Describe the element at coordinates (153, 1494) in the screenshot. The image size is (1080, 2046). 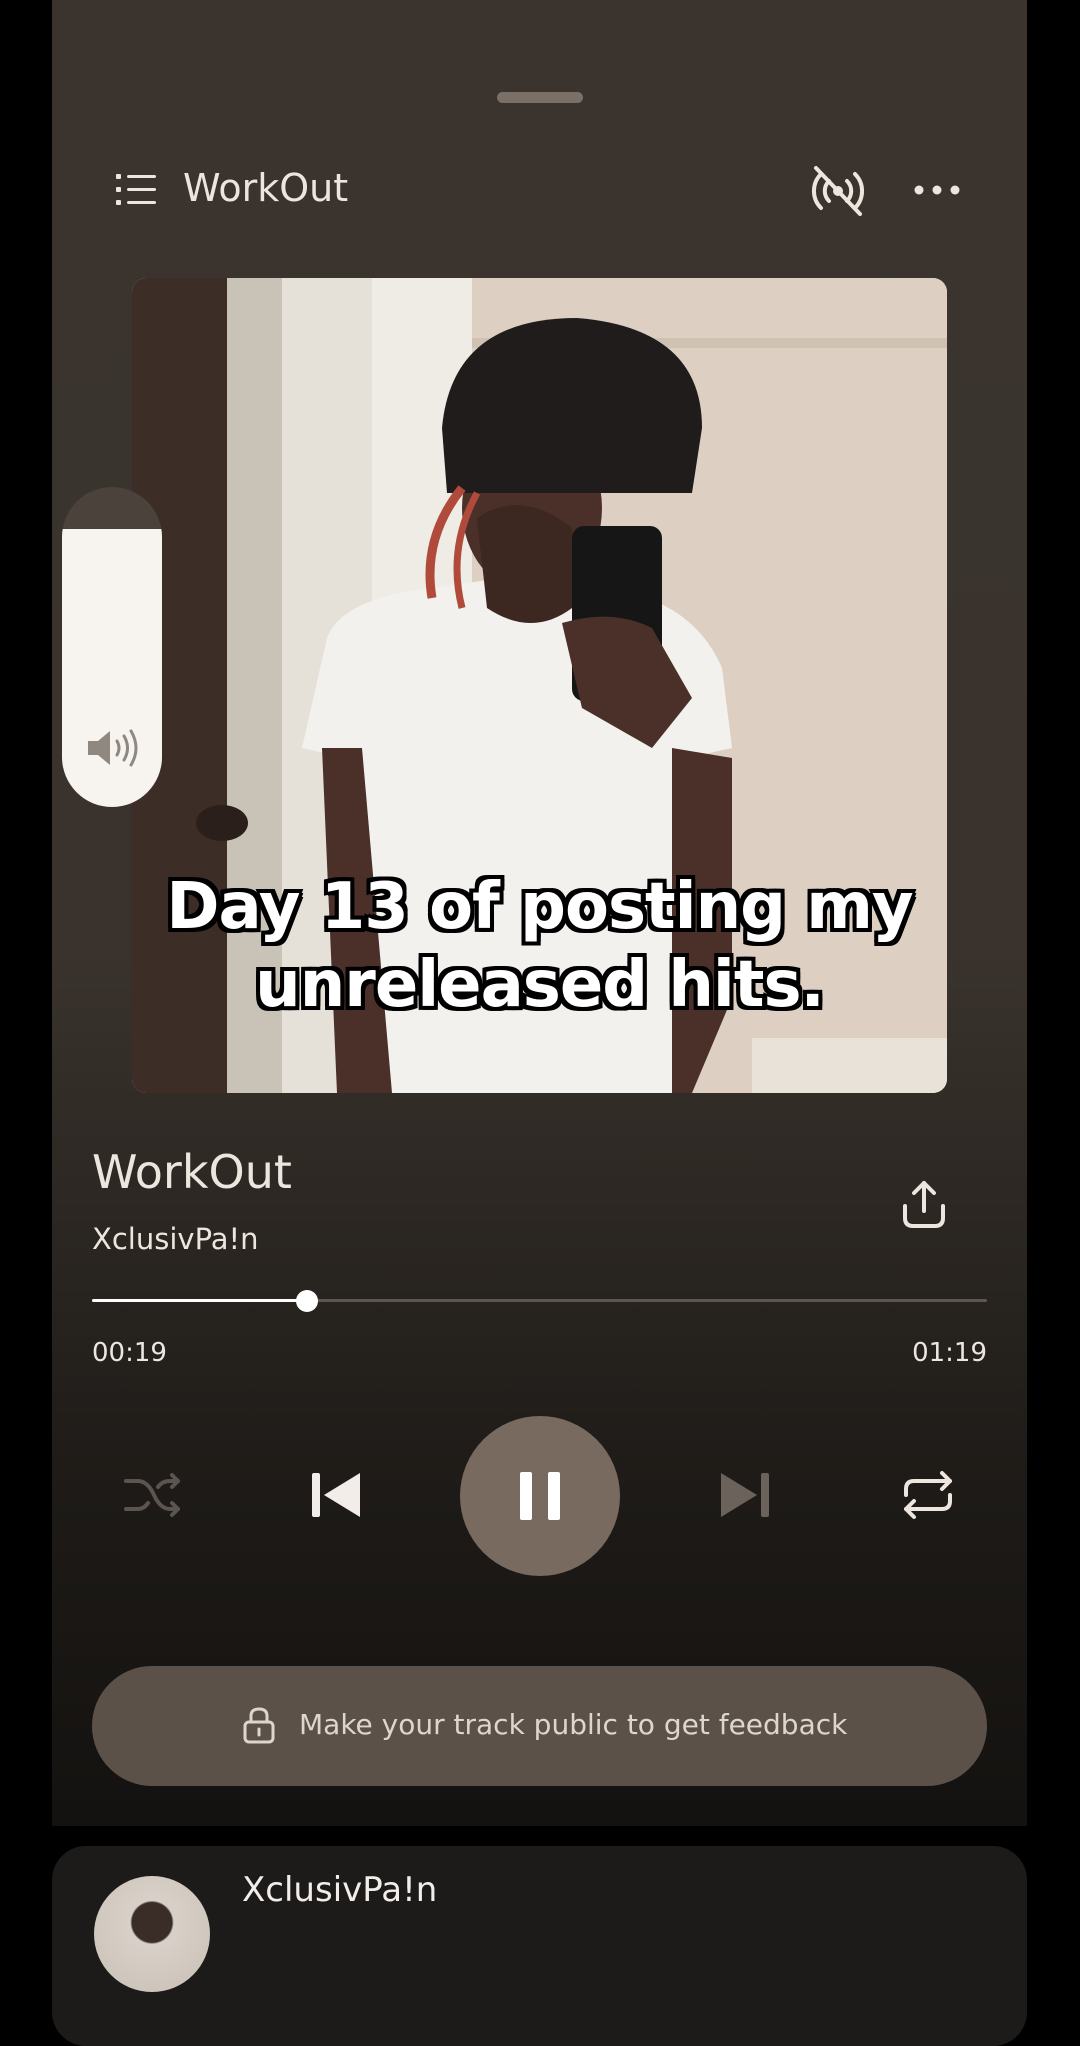
I see `shuffle-icon` at that location.